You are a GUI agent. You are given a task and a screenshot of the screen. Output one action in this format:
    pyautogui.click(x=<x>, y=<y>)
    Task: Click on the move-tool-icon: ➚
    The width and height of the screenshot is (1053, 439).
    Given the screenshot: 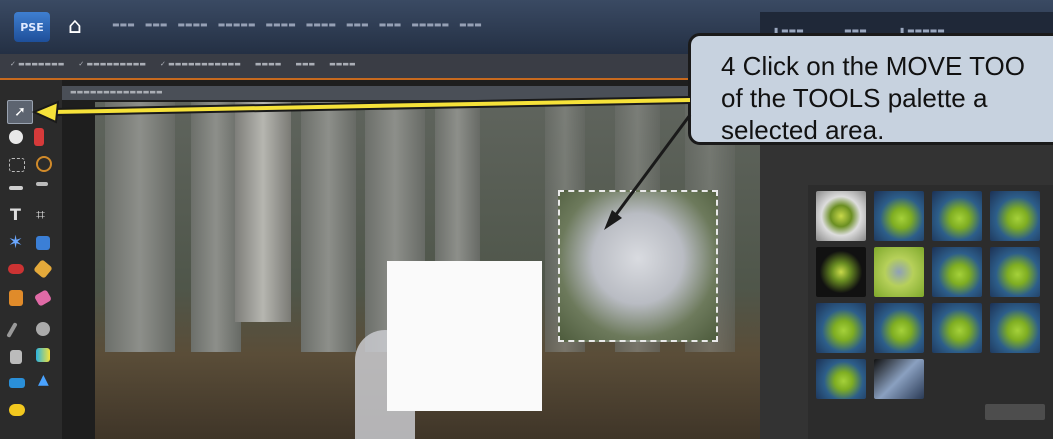 What is the action you would take?
    pyautogui.click(x=20, y=112)
    